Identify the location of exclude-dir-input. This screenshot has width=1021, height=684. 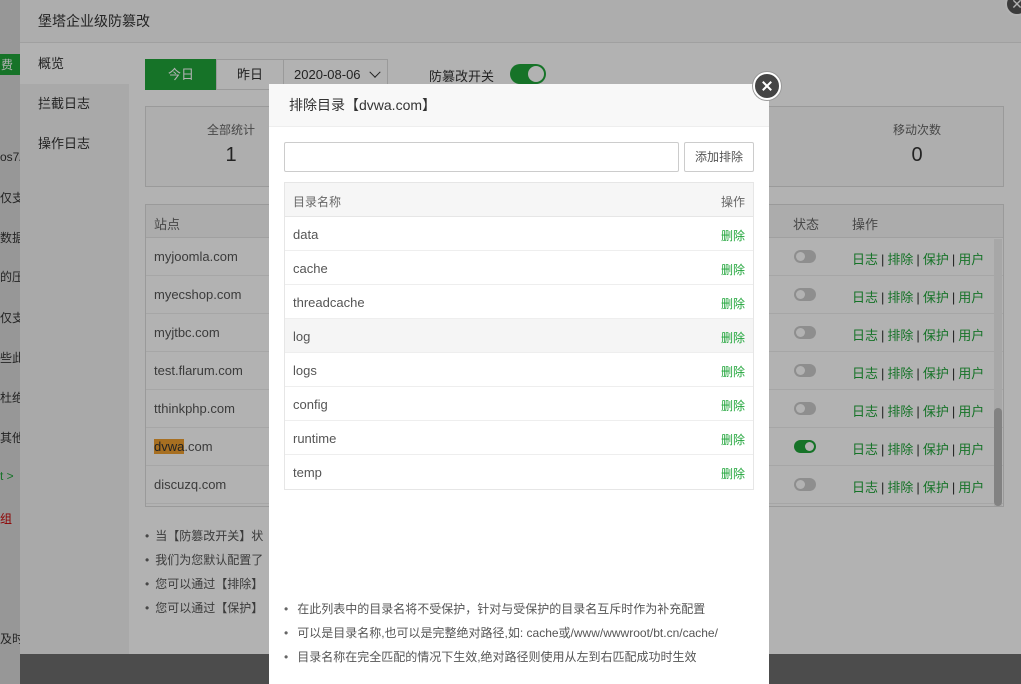
(481, 157).